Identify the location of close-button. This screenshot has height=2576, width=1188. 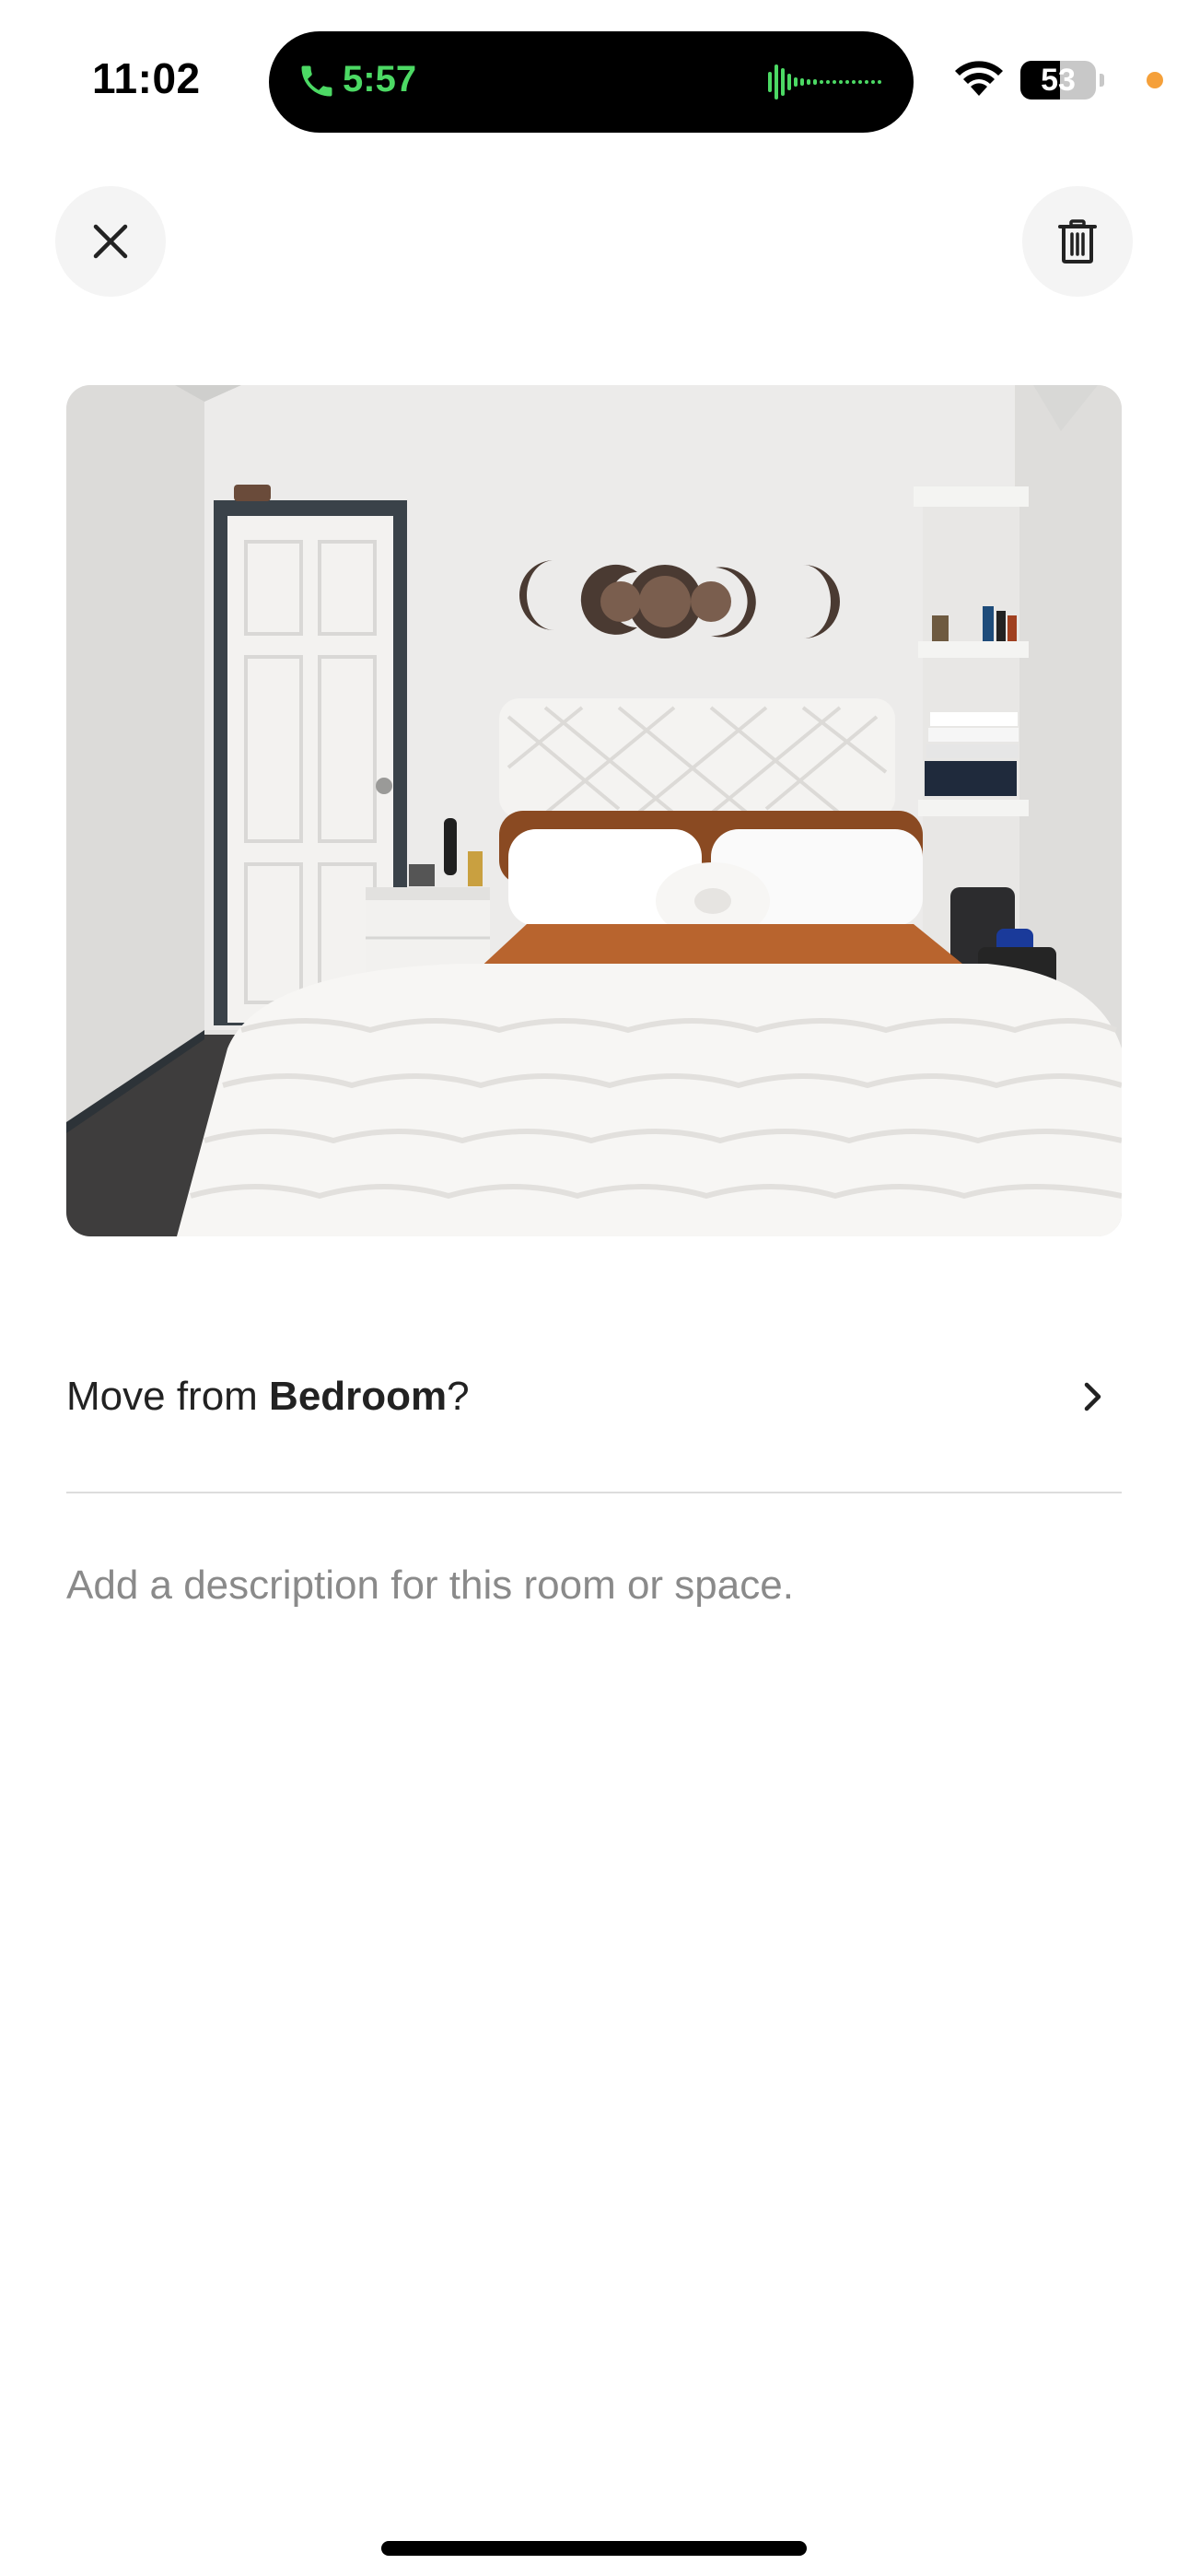
(111, 241).